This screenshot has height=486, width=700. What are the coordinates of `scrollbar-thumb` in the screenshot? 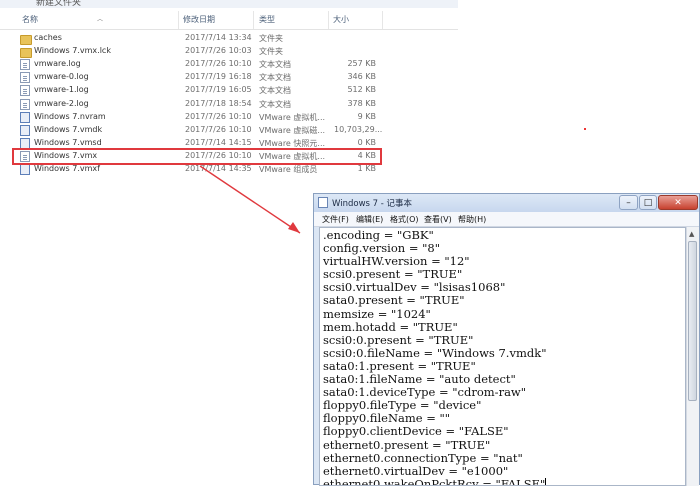 It's located at (692, 321).